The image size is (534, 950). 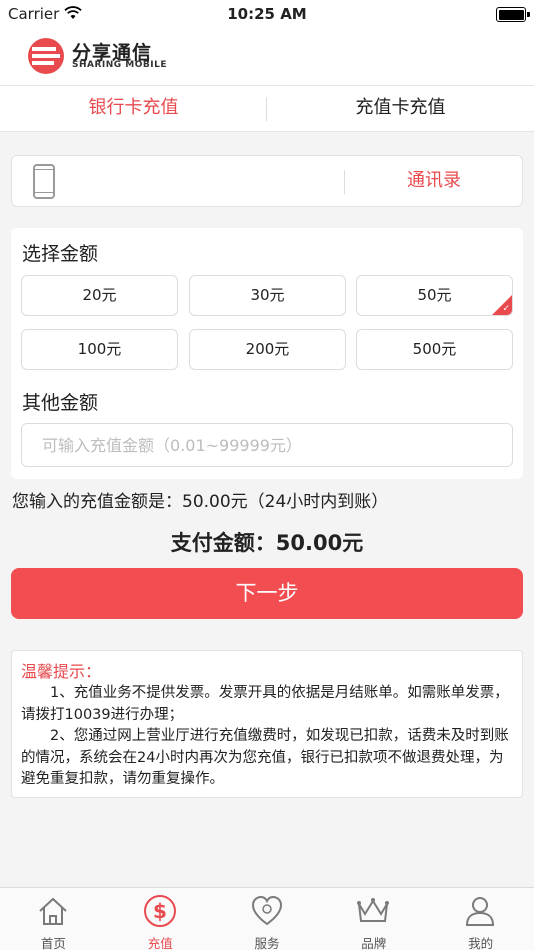 I want to click on recharge-tabs: 银行卡充值 充值卡充值, so click(x=267, y=109).